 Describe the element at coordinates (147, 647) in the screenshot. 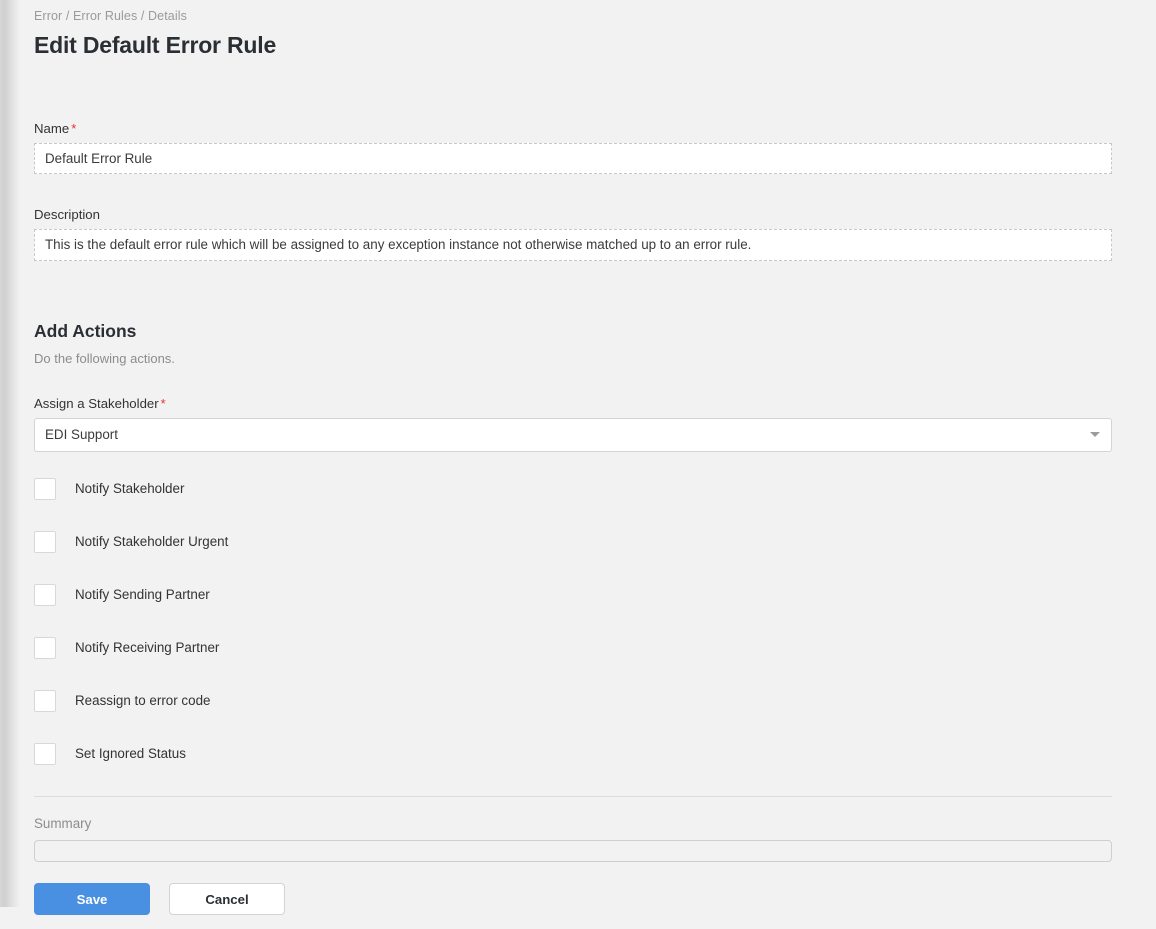

I see `checkbox-label: Notify Receiving Partner` at that location.